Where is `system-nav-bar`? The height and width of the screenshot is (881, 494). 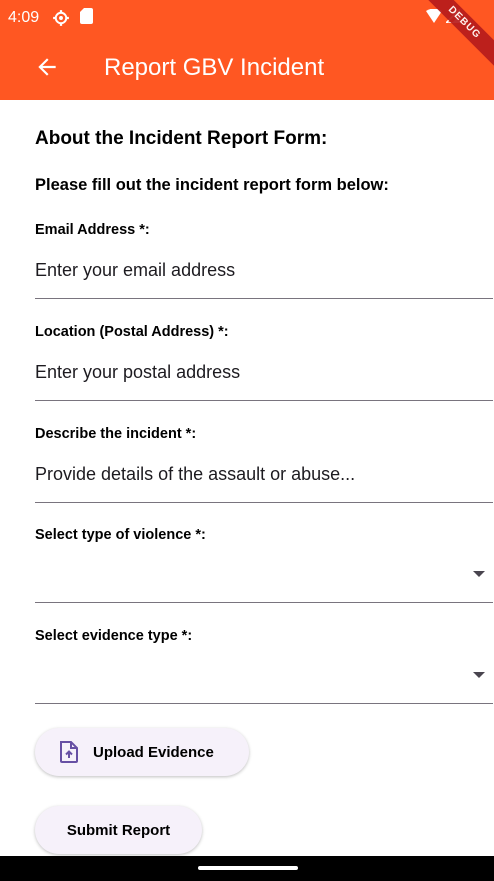
system-nav-bar is located at coordinates (247, 868).